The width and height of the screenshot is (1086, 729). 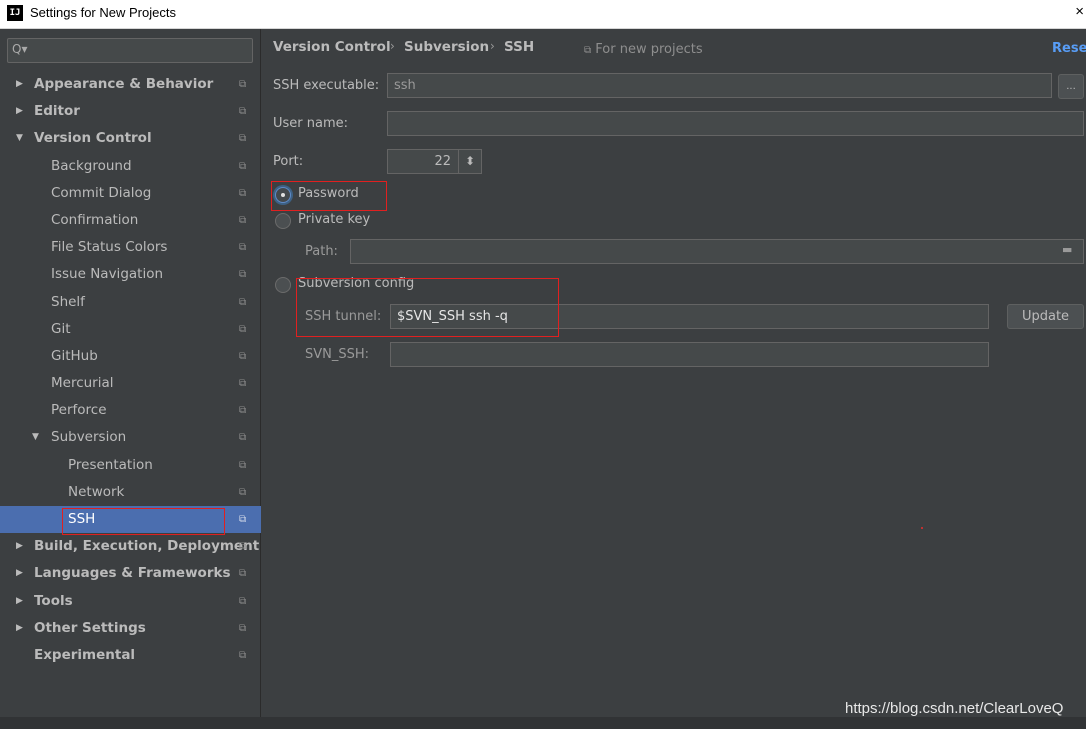 What do you see at coordinates (288, 161) in the screenshot?
I see `port-label: Port:` at bounding box center [288, 161].